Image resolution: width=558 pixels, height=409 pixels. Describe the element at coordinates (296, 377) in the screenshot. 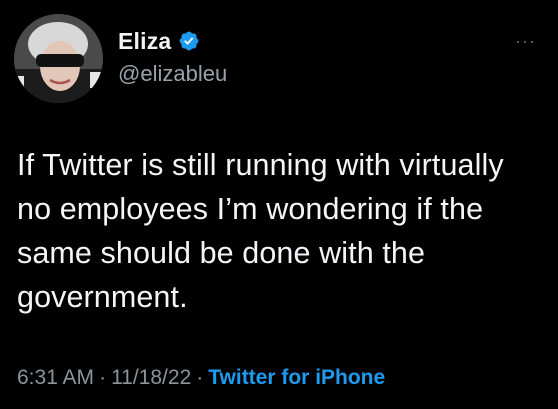

I see `tweet-source-link: Twitter for iPhone` at that location.